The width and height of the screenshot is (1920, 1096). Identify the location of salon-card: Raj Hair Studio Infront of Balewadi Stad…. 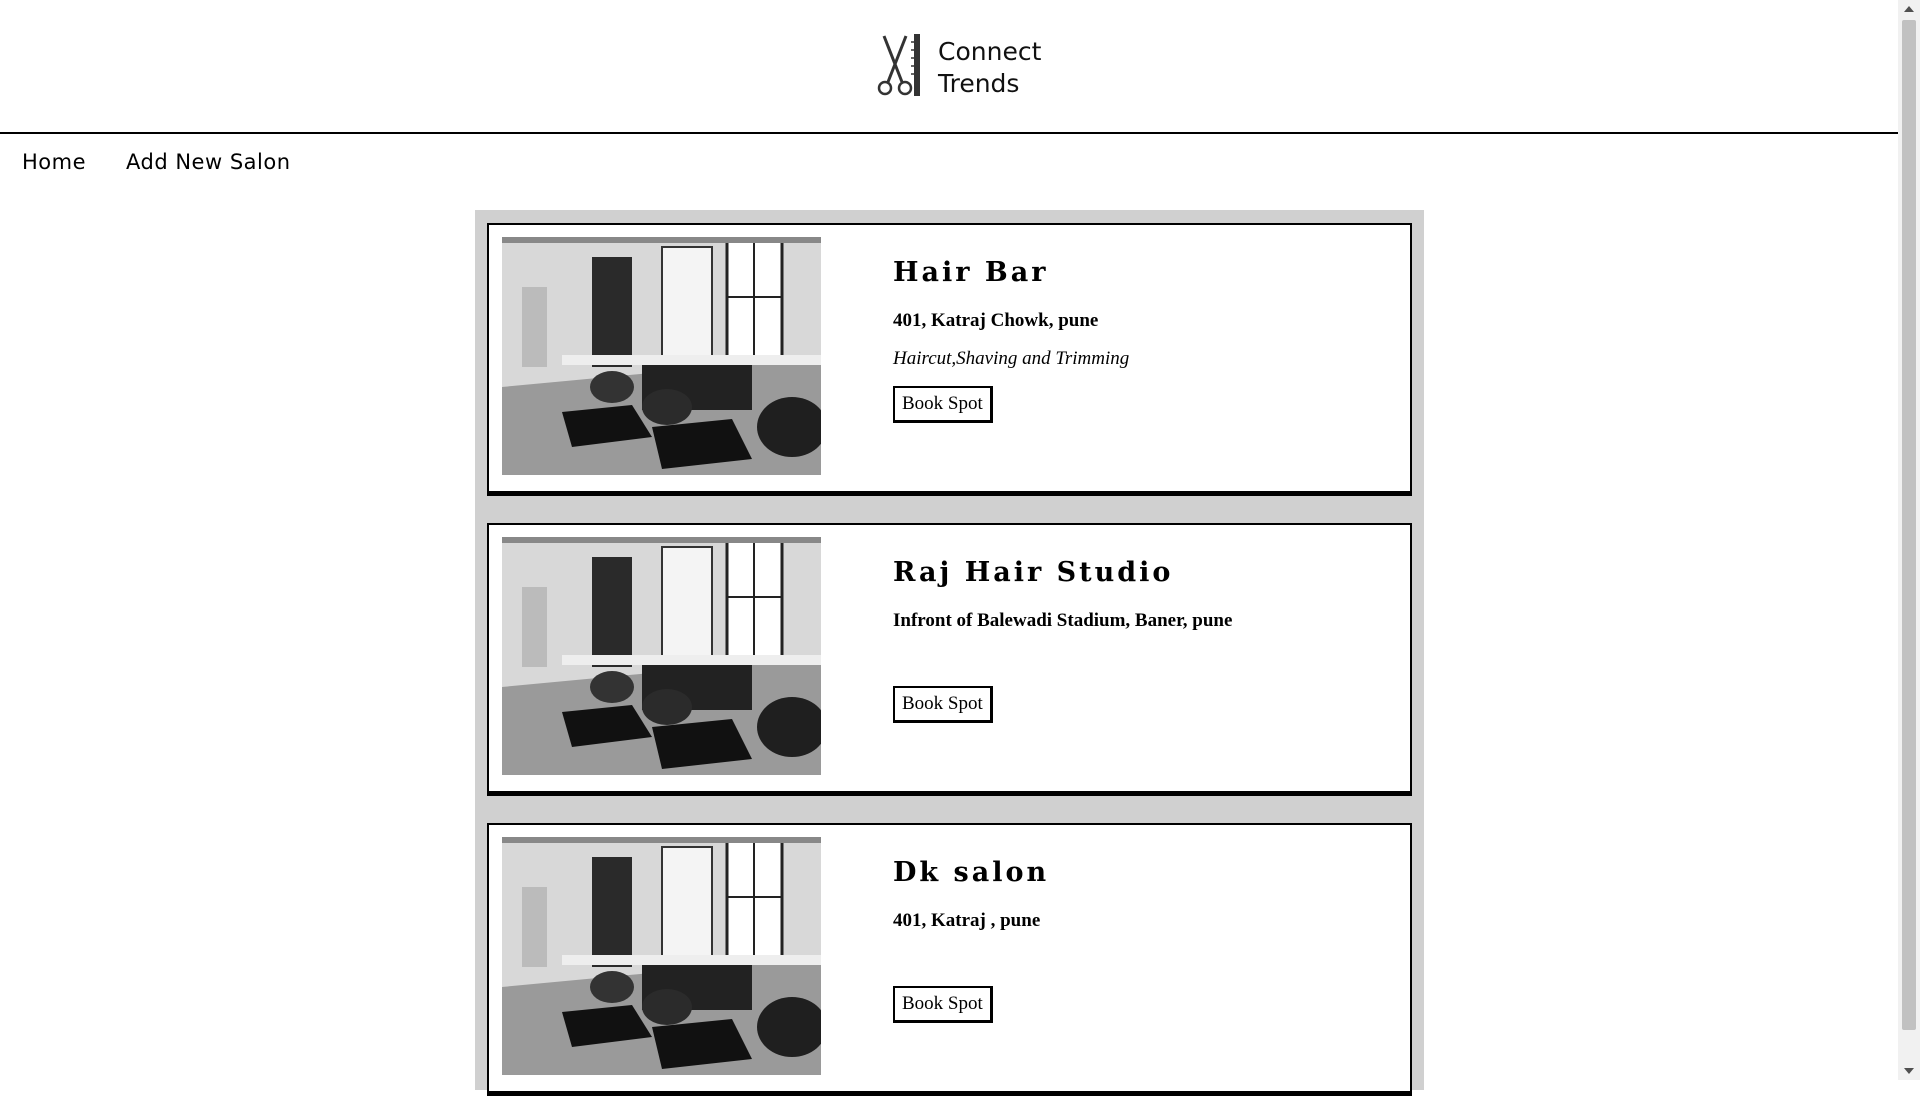
(949, 659).